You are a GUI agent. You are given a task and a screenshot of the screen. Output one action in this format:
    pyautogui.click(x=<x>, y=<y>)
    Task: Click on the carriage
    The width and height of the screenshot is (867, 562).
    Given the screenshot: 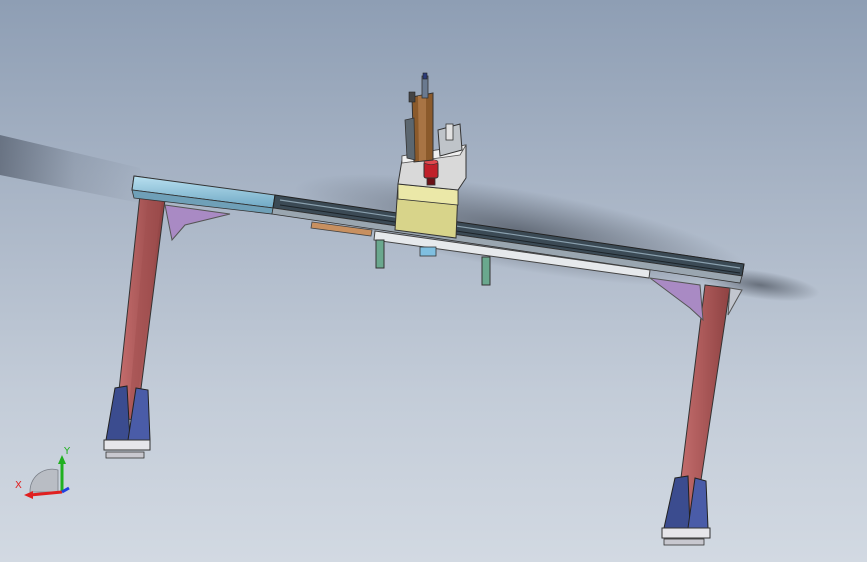 What is the action you would take?
    pyautogui.click(x=430, y=155)
    